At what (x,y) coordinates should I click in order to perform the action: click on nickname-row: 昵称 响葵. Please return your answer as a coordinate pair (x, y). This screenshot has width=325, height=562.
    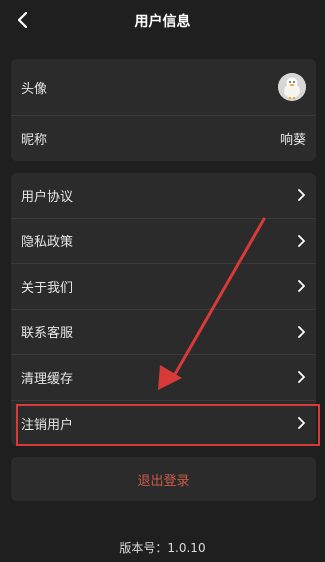
    Looking at the image, I should click on (163, 138).